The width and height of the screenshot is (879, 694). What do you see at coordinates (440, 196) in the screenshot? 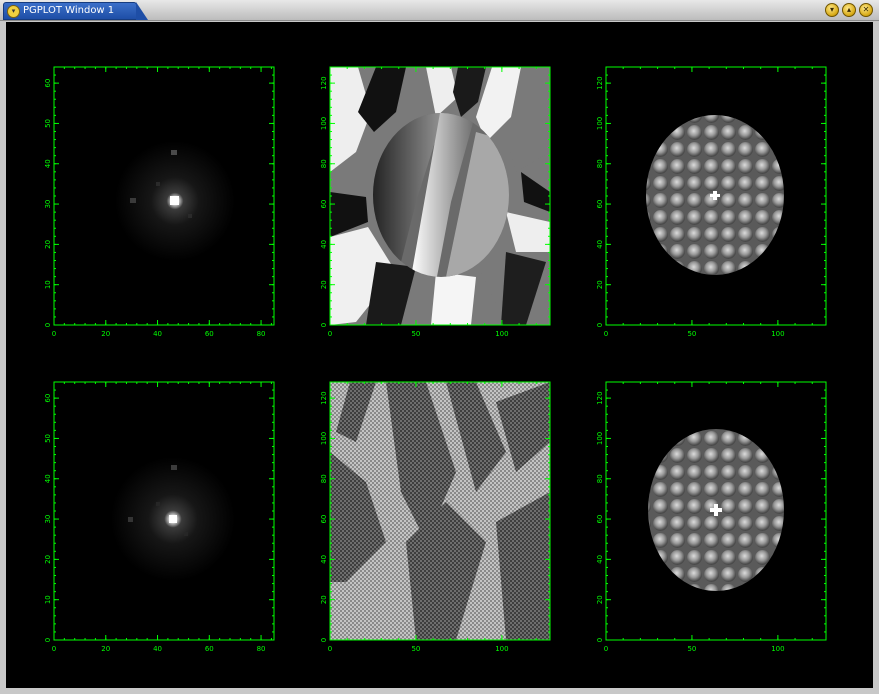
I see `phase-top-image` at bounding box center [440, 196].